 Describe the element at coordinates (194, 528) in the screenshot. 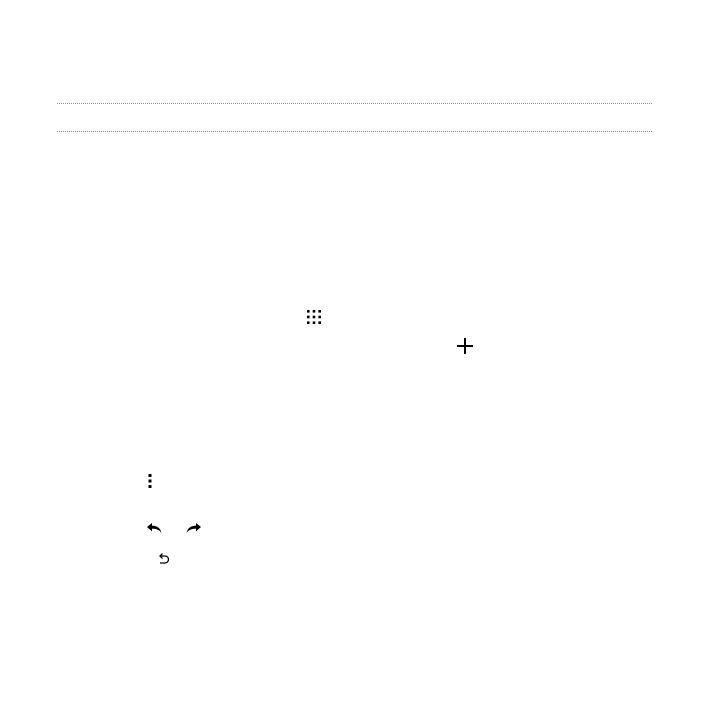

I see `redo-icon` at that location.